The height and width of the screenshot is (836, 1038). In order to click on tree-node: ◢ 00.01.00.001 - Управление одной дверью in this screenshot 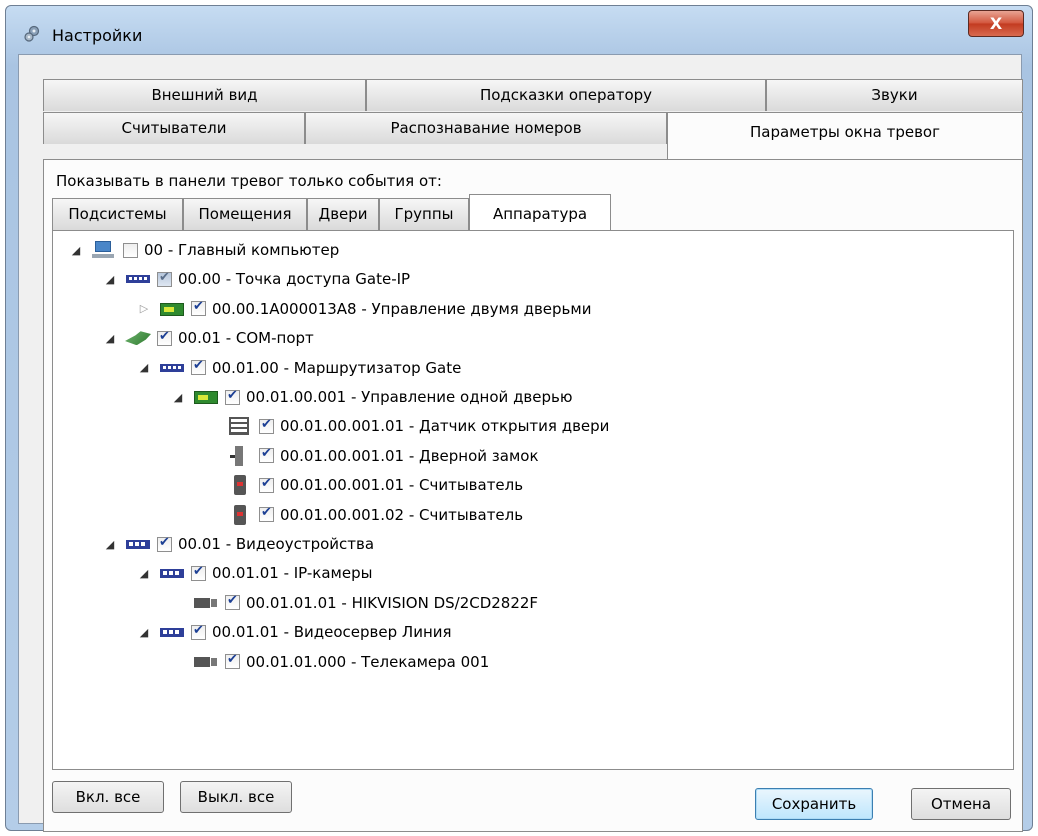, I will do `click(372, 397)`.